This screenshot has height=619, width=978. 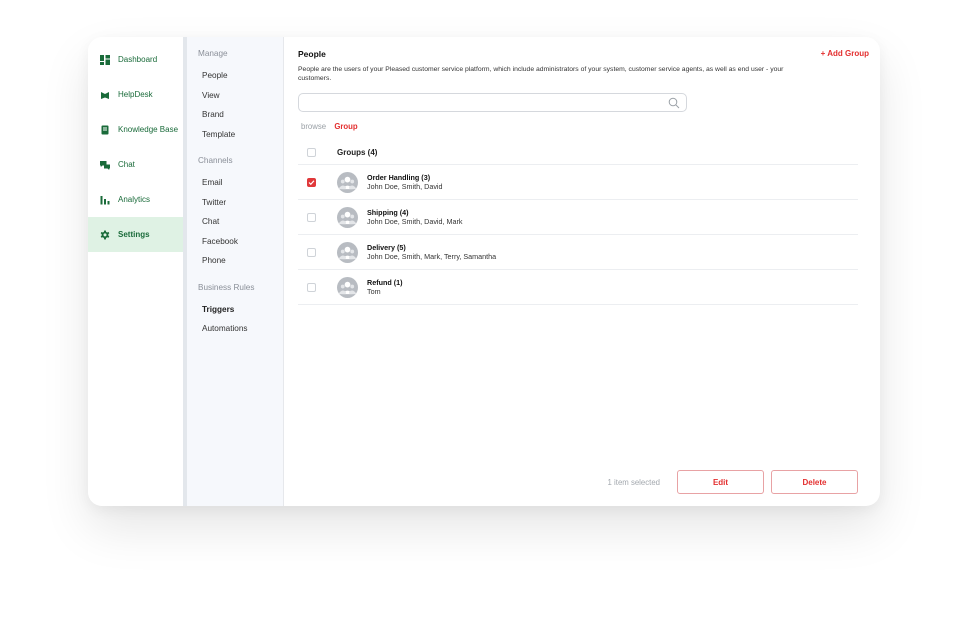 I want to click on action-footer: 1 item selected Edit Delete, so click(x=733, y=482).